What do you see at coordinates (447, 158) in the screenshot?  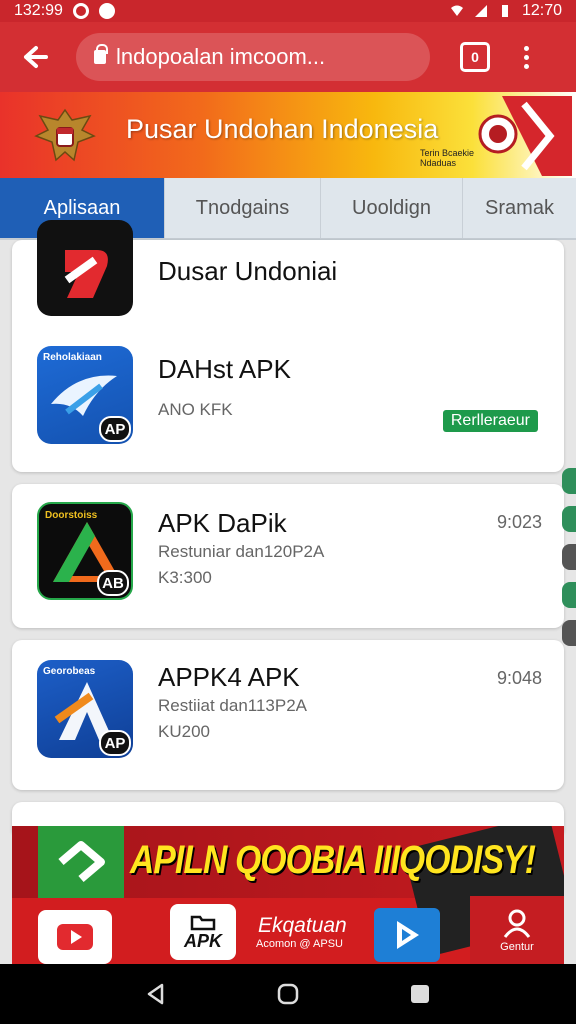 I see `hero-subtitle: Terin Bcaekie Ndaduas` at bounding box center [447, 158].